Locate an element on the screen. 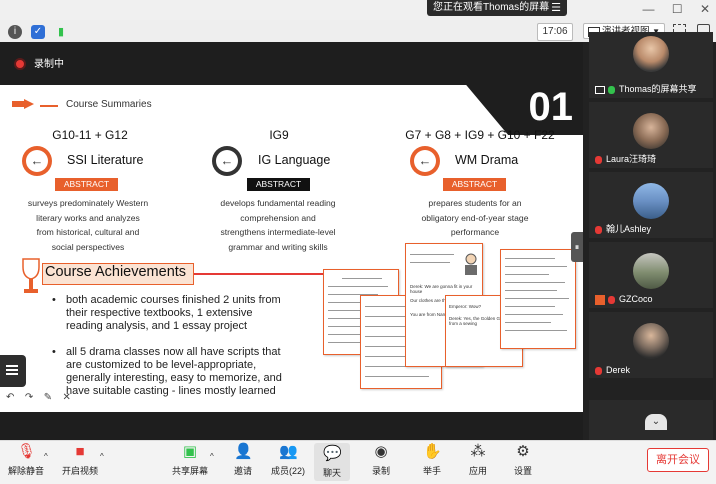 The image size is (716, 484). course-grades: G10-11 + G12 is located at coordinates (90, 135).